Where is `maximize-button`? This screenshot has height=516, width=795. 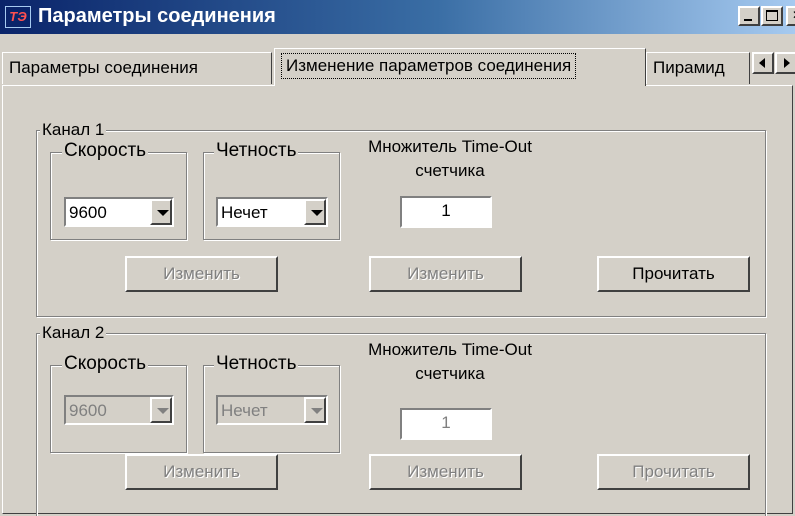
maximize-button is located at coordinates (772, 16).